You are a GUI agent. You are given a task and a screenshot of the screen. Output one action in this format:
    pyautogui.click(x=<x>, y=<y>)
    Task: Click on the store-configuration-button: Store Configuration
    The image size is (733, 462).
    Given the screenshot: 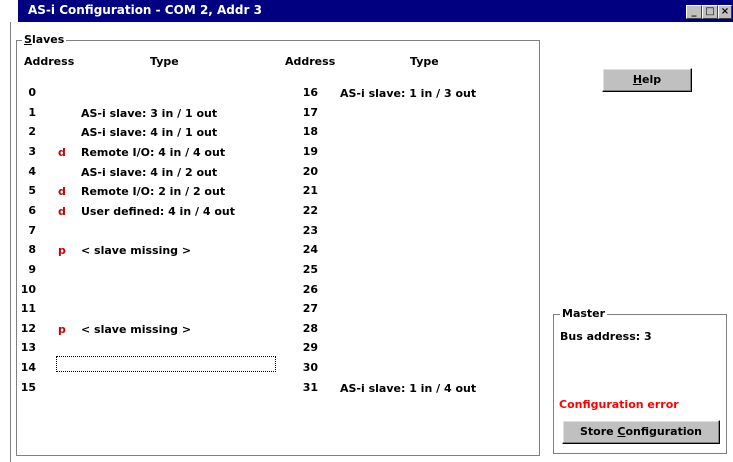 What is the action you would take?
    pyautogui.click(x=641, y=432)
    